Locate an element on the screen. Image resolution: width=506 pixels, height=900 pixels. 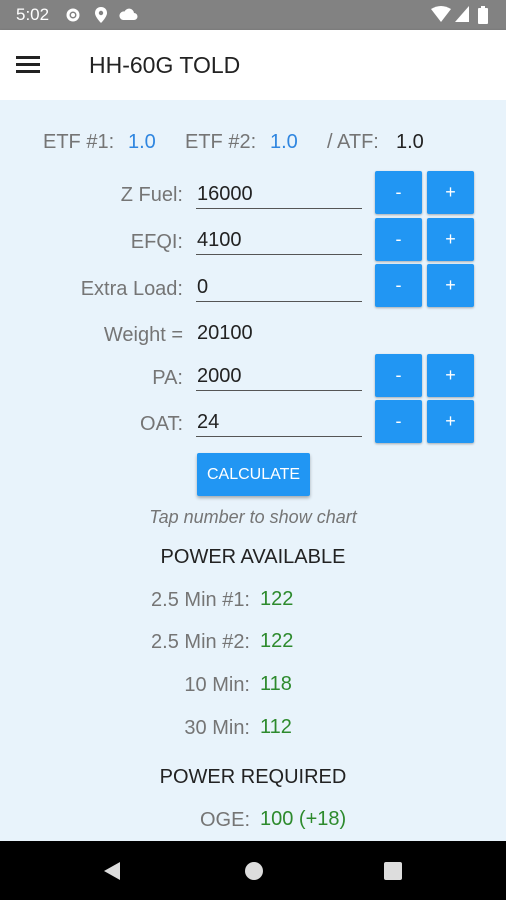
oat-input is located at coordinates (279, 422).